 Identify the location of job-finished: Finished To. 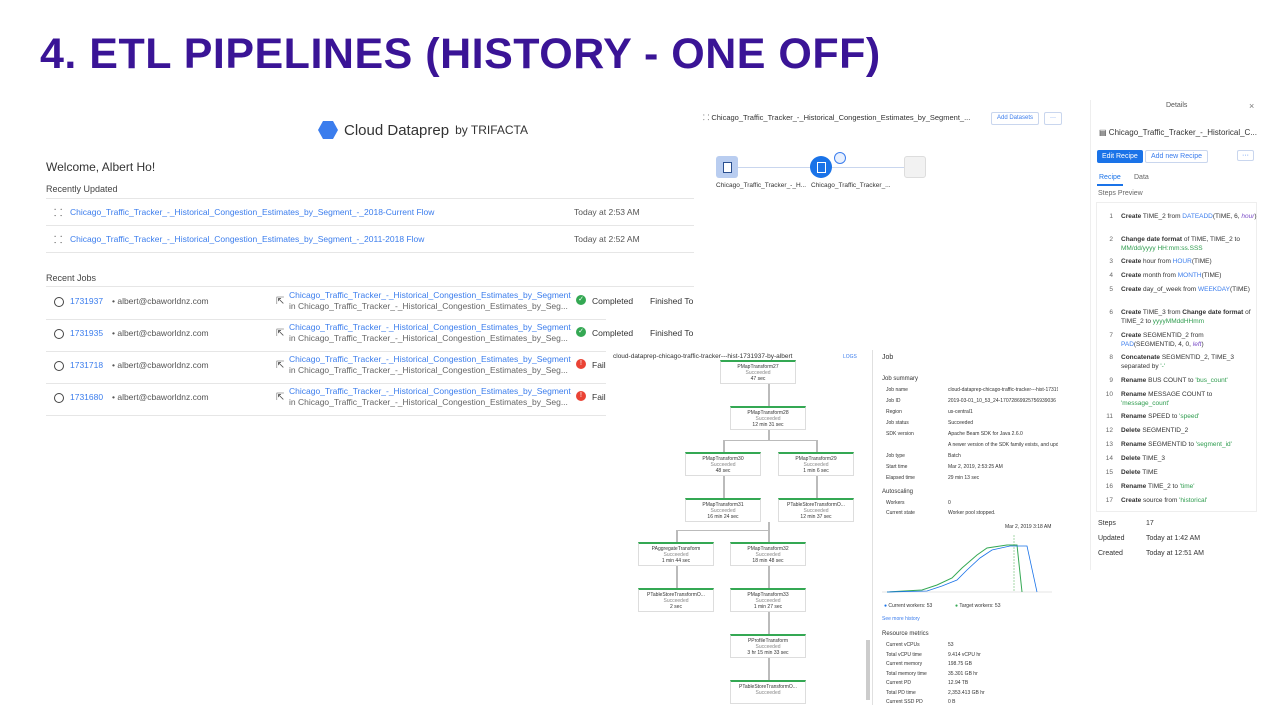
(672, 333).